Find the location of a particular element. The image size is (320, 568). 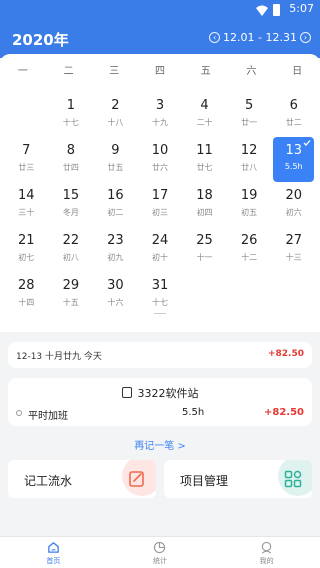

month-range-switcher: ‹ 12.01 - 12.31 › is located at coordinates (260, 37).